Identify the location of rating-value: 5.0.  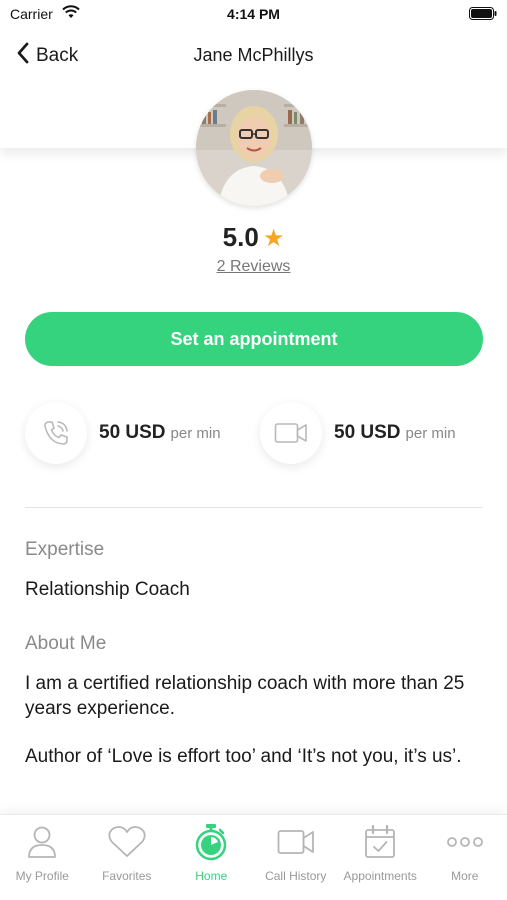
(240, 237).